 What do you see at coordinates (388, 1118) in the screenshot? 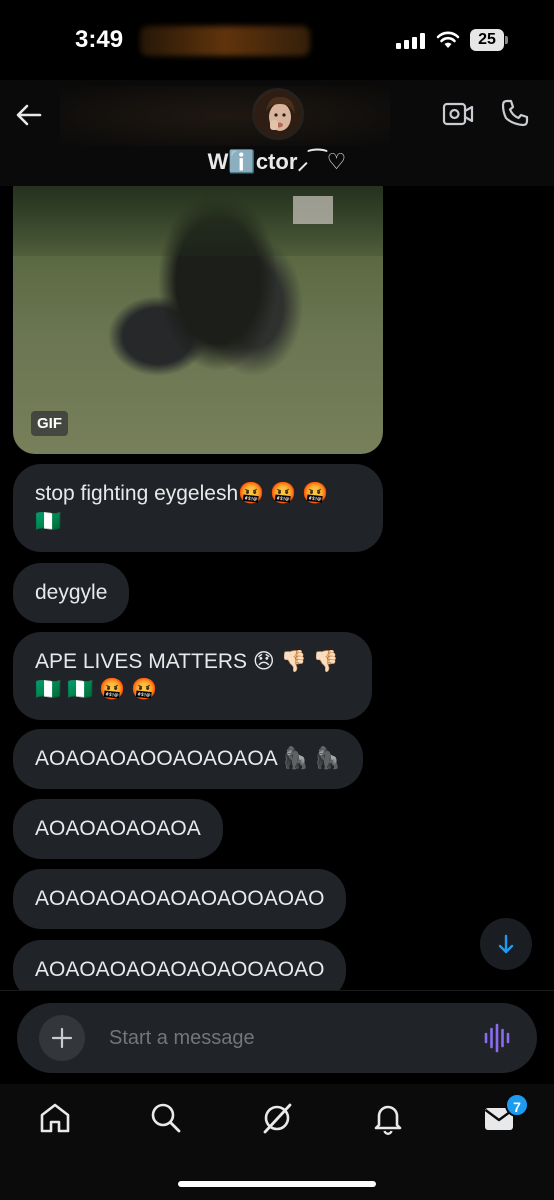
I see `notifications-bell-icon` at bounding box center [388, 1118].